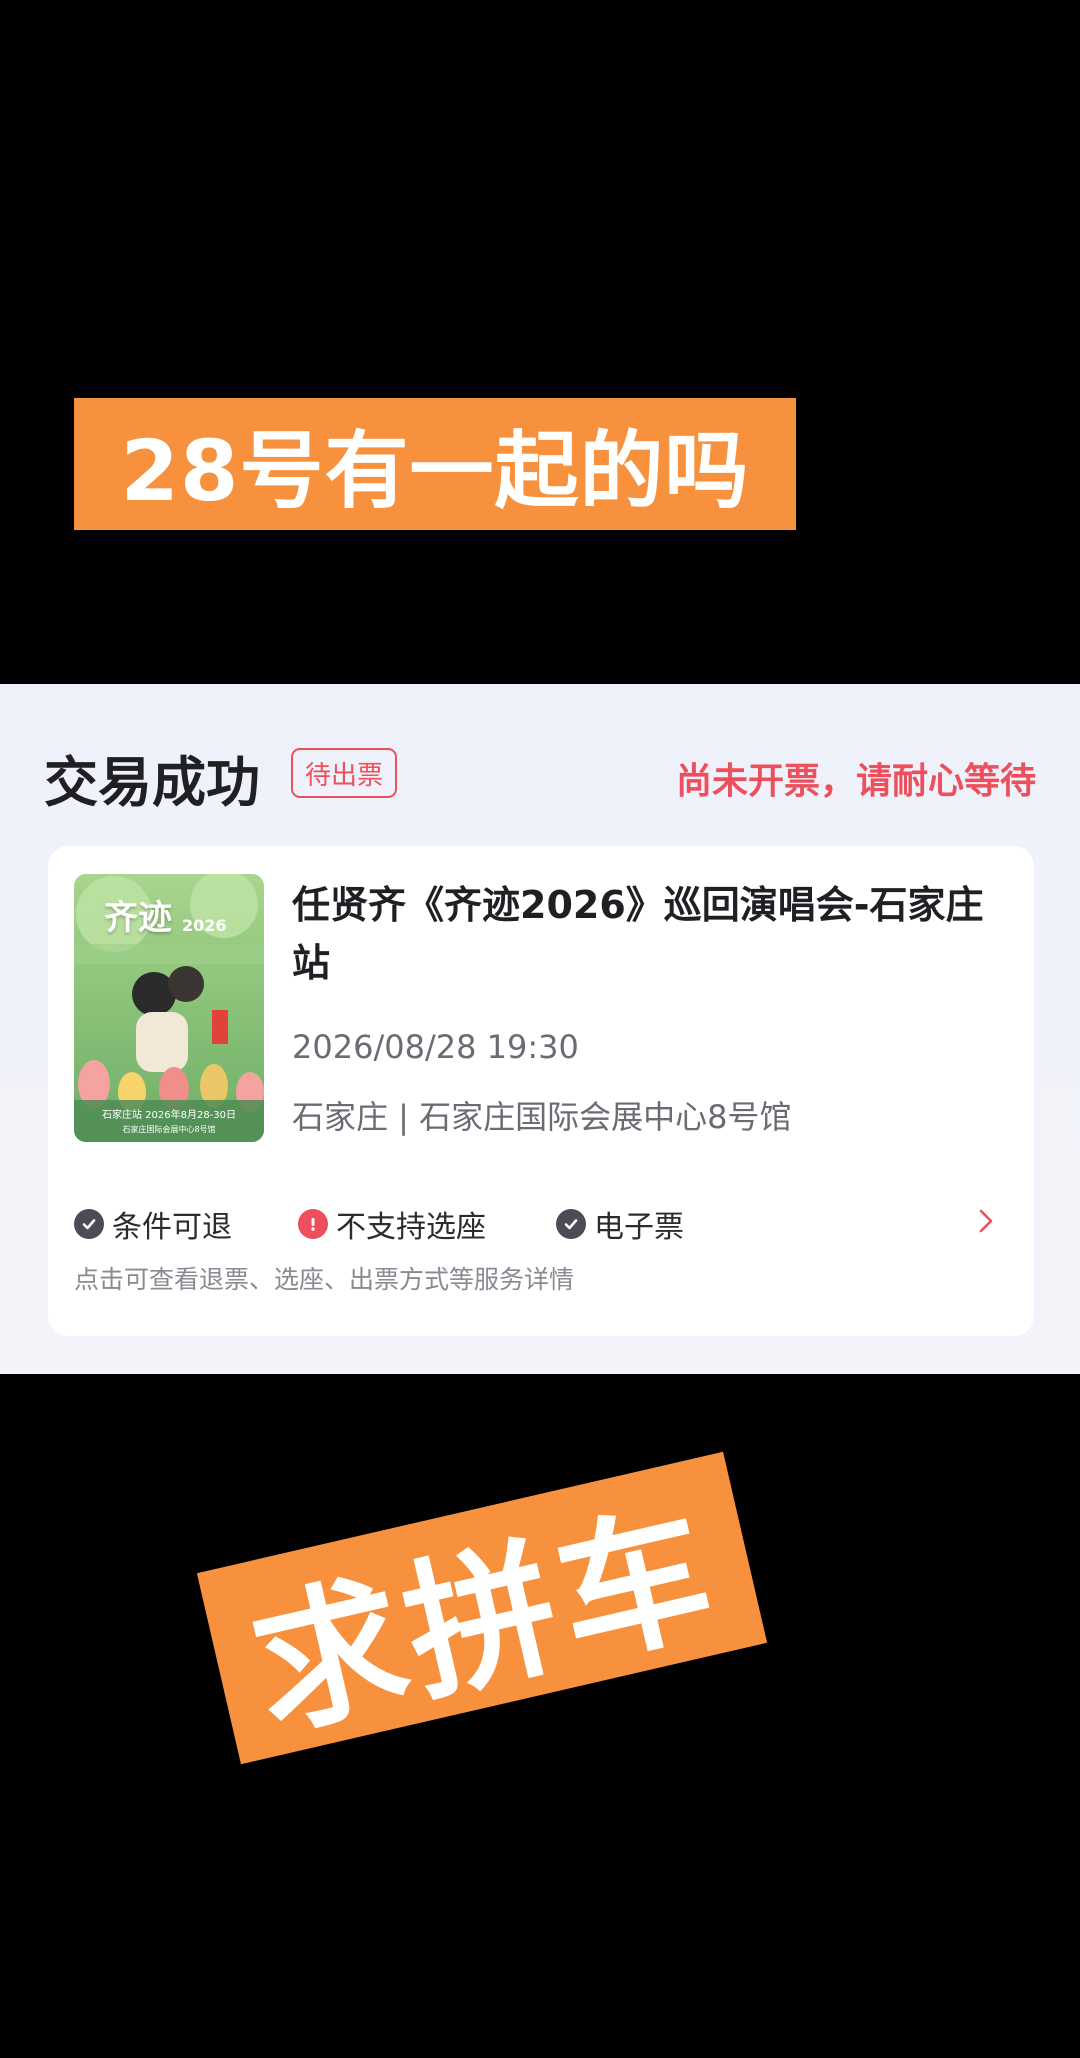  What do you see at coordinates (986, 1223) in the screenshot?
I see `chevron-right-icon` at bounding box center [986, 1223].